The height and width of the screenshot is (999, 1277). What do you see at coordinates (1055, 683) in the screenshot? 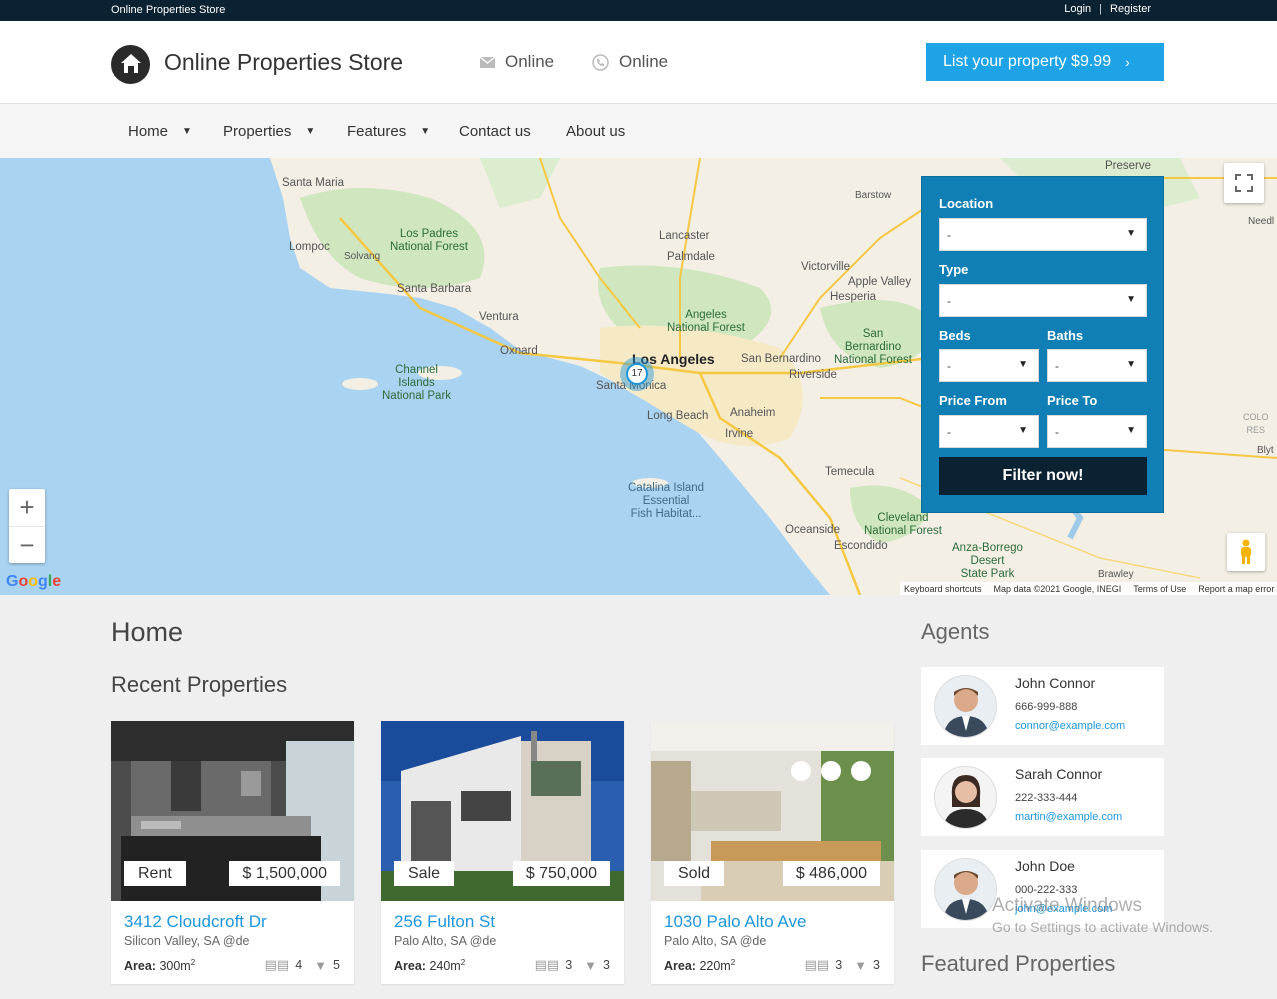
I see `agent-name: John Connor` at bounding box center [1055, 683].